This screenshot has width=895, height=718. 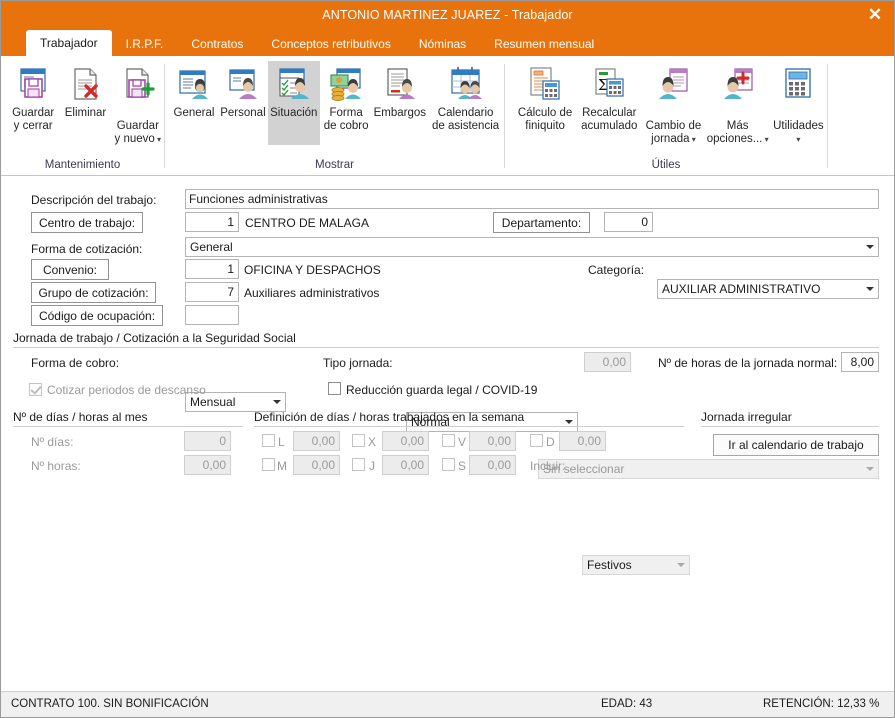 I want to click on forma-de-cobro-label: Forma de cobro, so click(x=346, y=119).